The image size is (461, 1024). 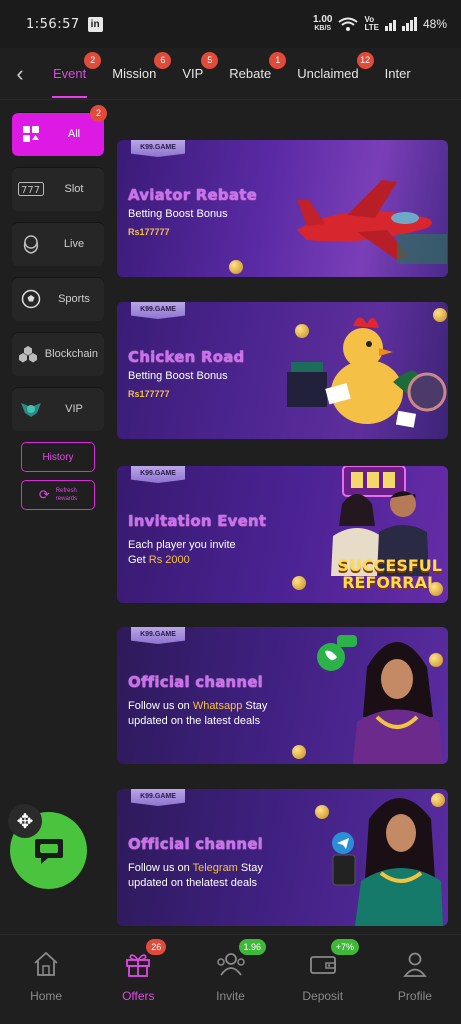 I want to click on sidebar-item-label: Sports, so click(x=74, y=299).